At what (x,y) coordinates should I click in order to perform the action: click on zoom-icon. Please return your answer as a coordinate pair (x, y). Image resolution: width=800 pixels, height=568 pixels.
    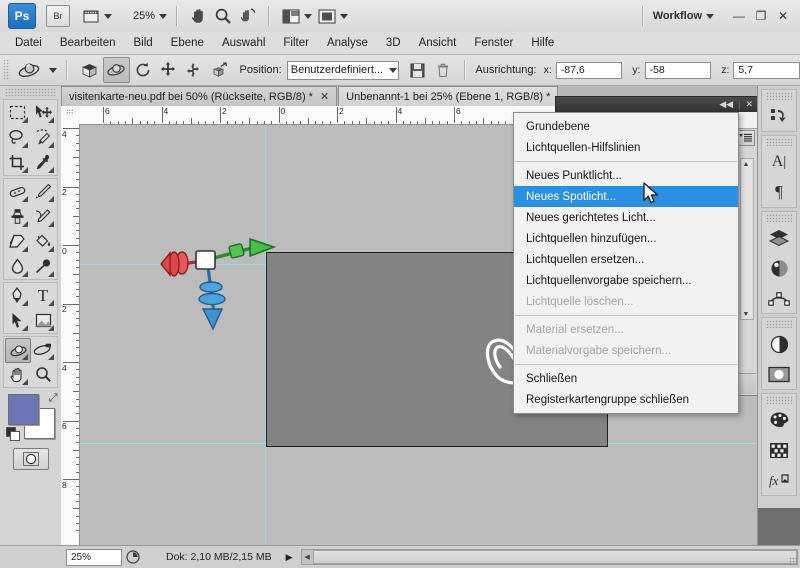
    Looking at the image, I should click on (223, 16).